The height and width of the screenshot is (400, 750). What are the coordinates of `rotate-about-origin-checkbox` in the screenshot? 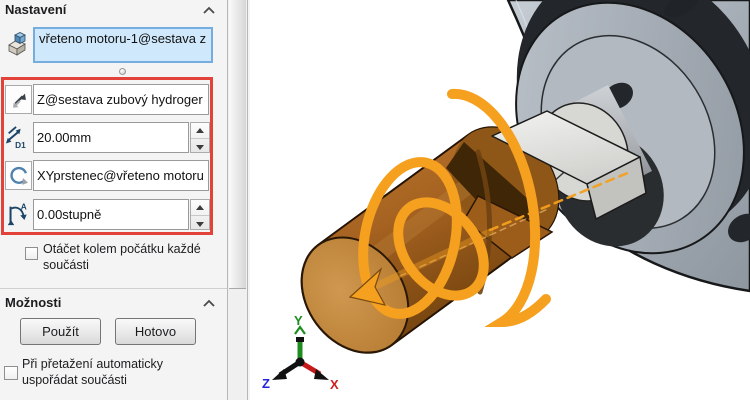 It's located at (31, 253).